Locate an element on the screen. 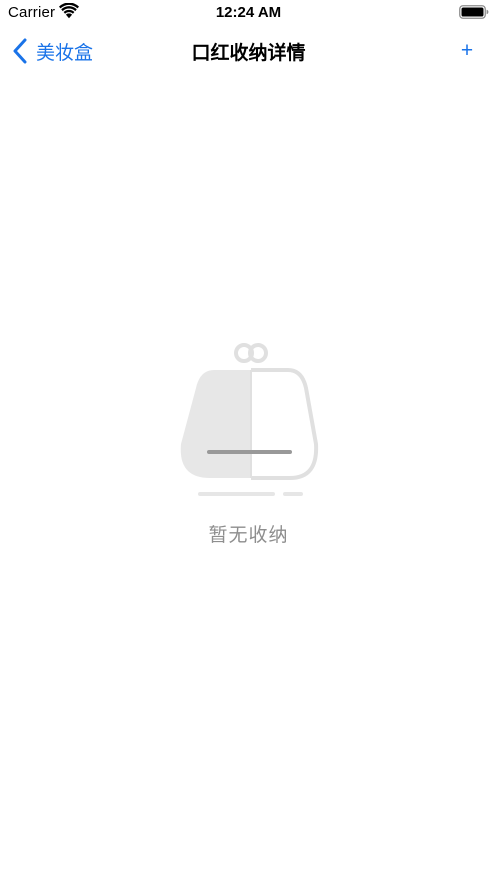 The height and width of the screenshot is (883, 497). page-title: 口红收纳详情 is located at coordinates (248, 53).